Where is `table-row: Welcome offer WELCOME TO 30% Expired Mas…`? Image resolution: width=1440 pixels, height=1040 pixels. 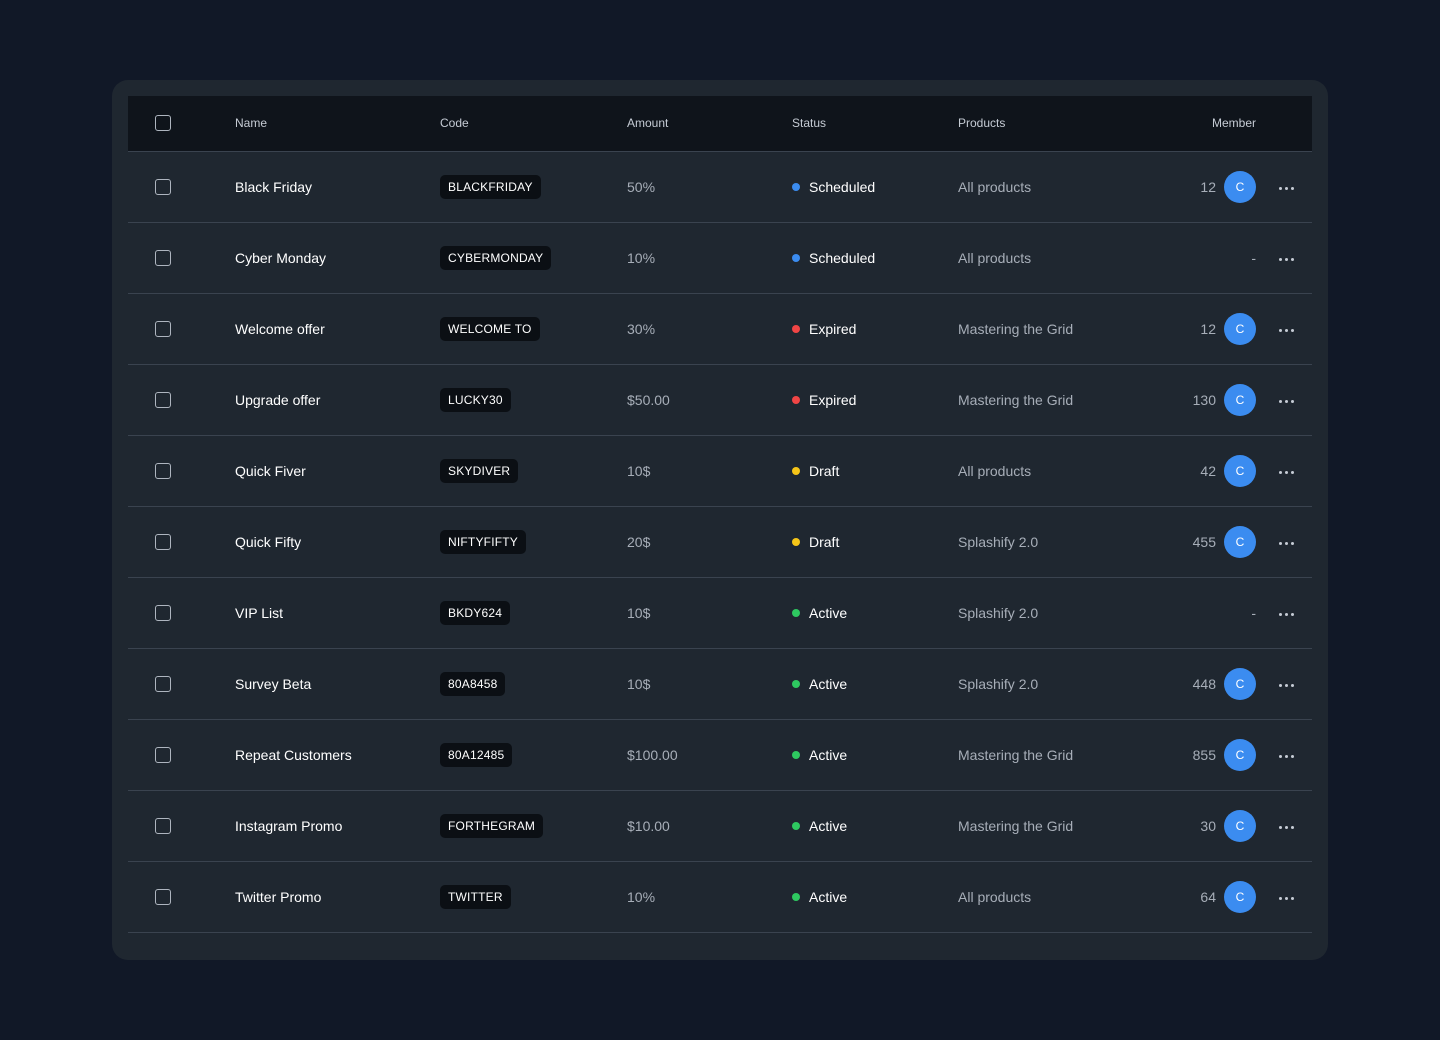
table-row: Welcome offer WELCOME TO 30% Expired Mas… is located at coordinates (720, 328).